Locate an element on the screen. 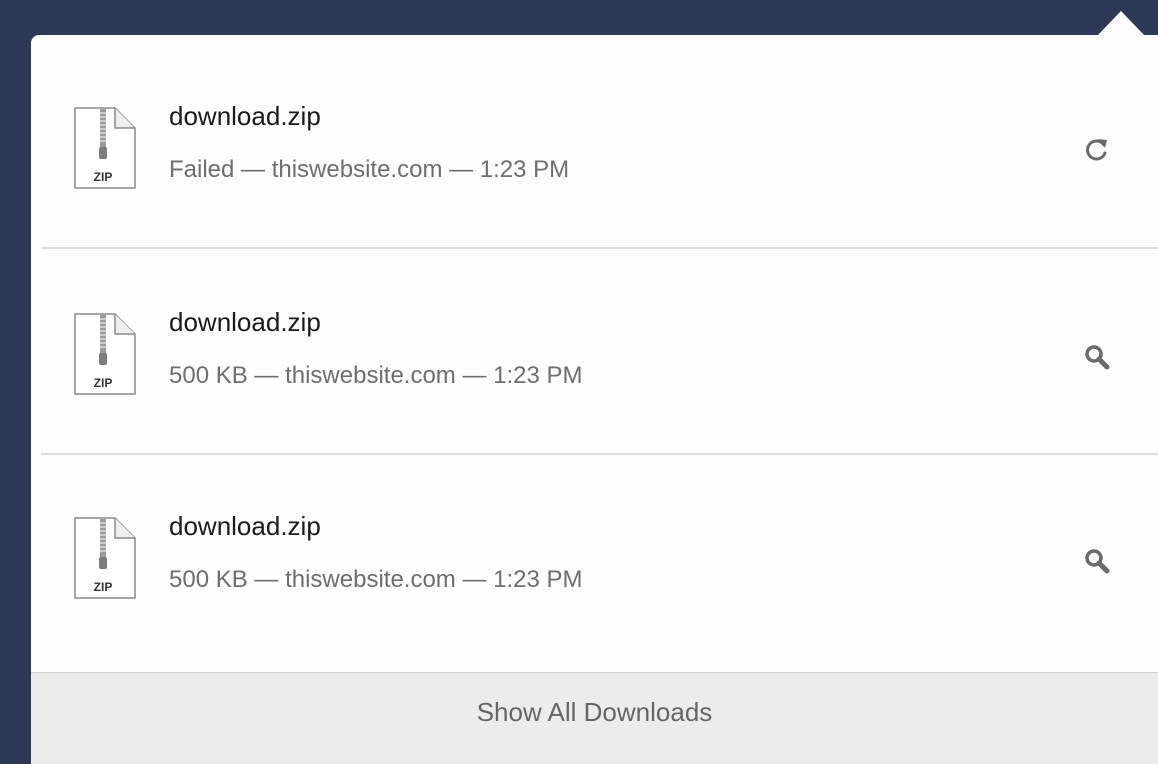 This screenshot has width=1158, height=764. retry-icon is located at coordinates (1096, 150).